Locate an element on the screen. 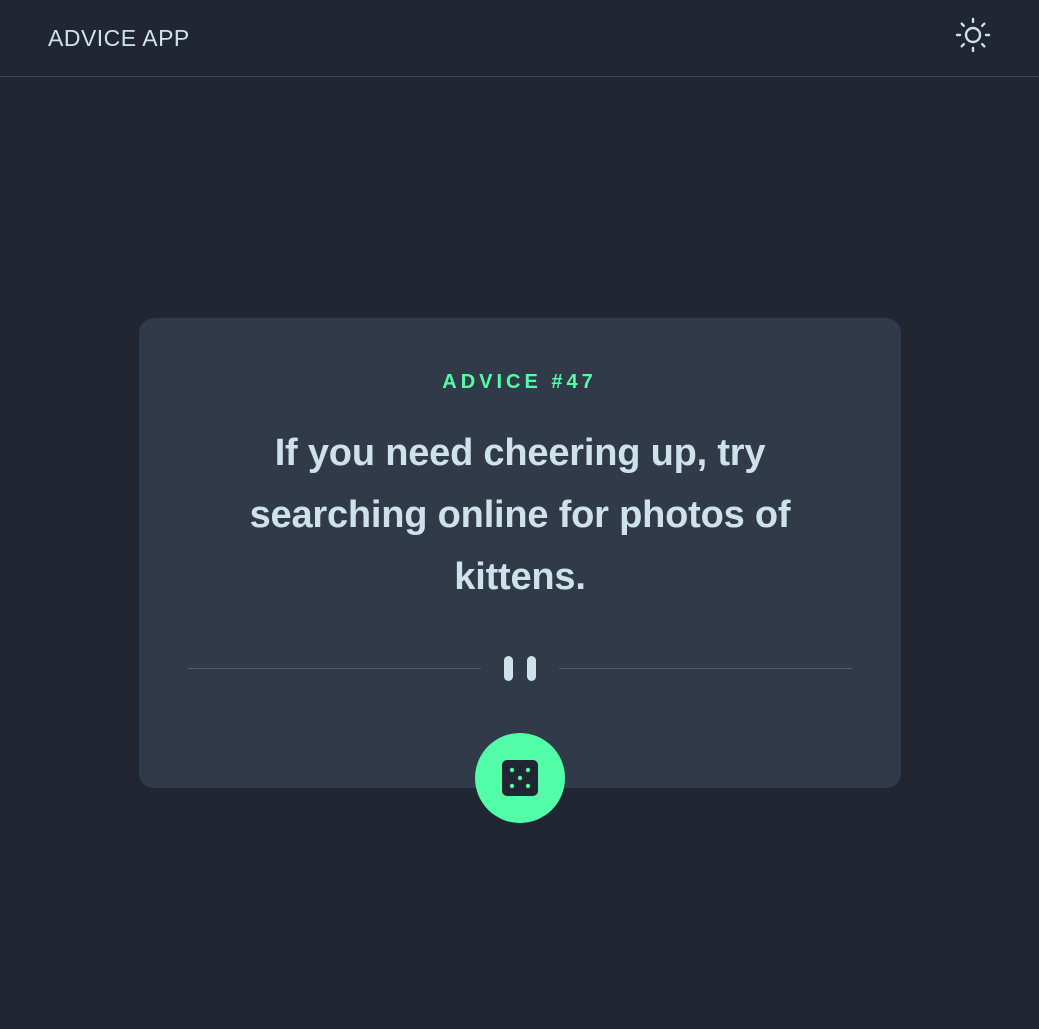 This screenshot has width=1039, height=1029. sun-icon is located at coordinates (973, 35).